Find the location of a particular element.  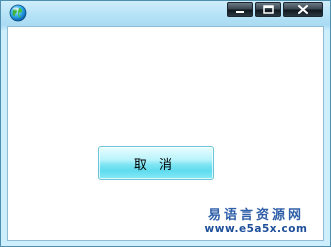

minimize-button is located at coordinates (240, 9).